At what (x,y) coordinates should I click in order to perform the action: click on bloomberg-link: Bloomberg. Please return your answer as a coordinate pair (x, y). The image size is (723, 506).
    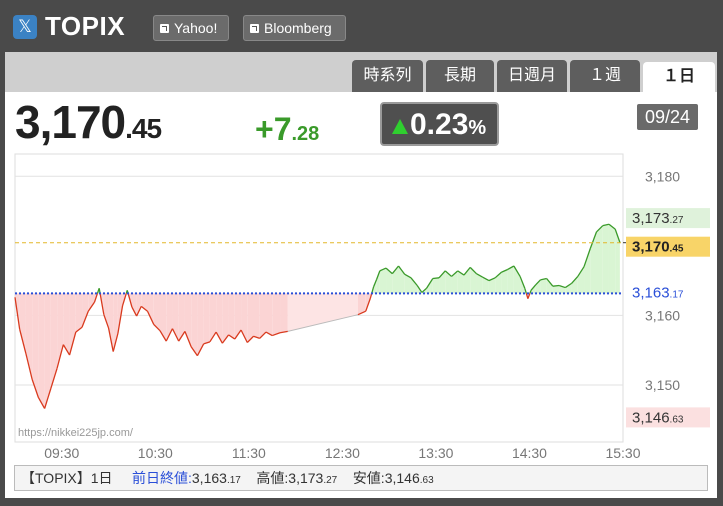
    Looking at the image, I should click on (294, 28).